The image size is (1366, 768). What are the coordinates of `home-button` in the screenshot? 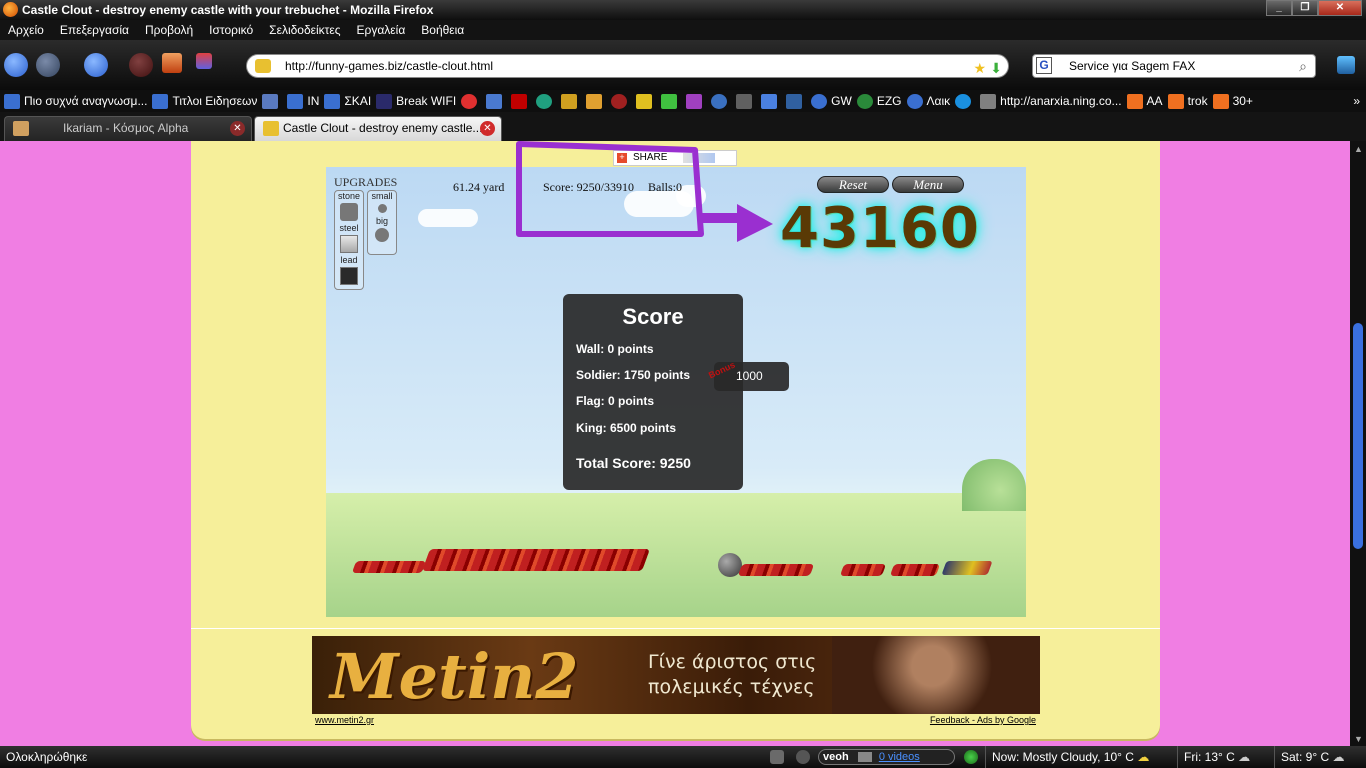 It's located at (172, 63).